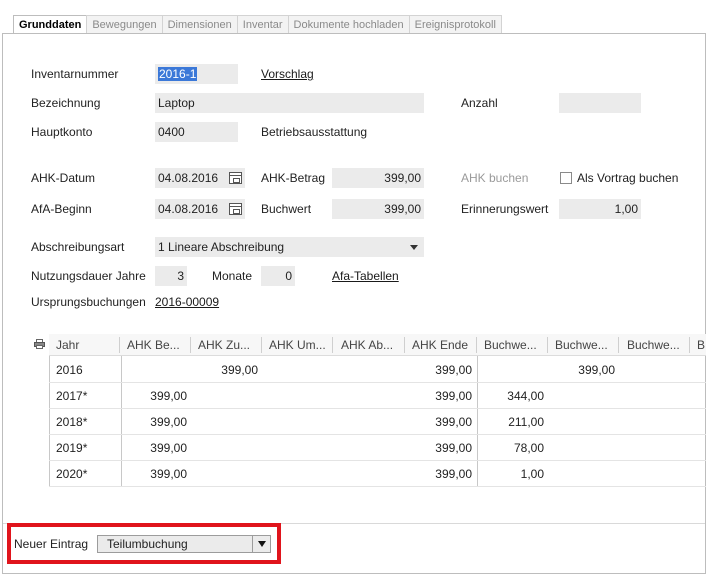 This screenshot has width=709, height=577. I want to click on anzahl-field, so click(600, 103).